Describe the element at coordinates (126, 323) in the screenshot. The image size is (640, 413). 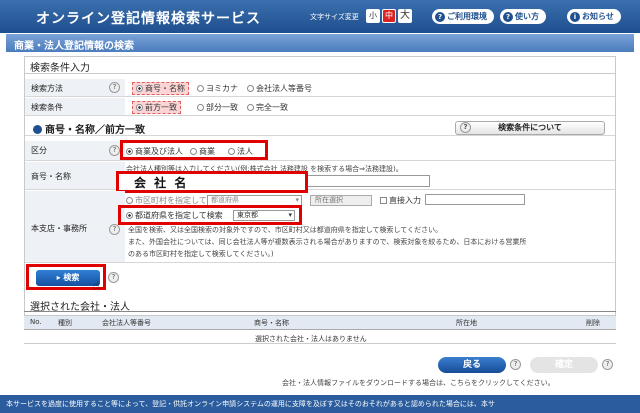
I see `col-number: 会社法人等番号` at that location.